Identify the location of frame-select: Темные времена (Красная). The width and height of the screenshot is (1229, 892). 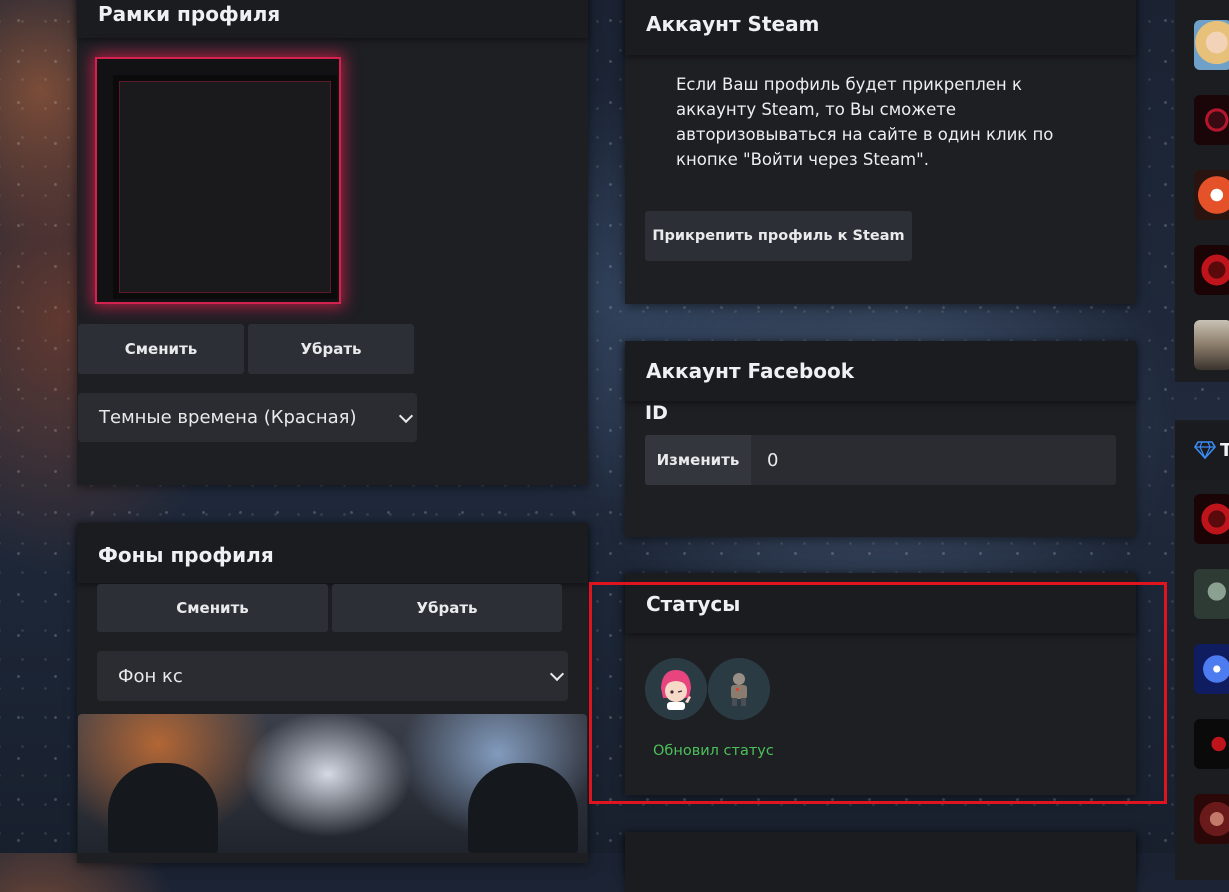
(247, 417).